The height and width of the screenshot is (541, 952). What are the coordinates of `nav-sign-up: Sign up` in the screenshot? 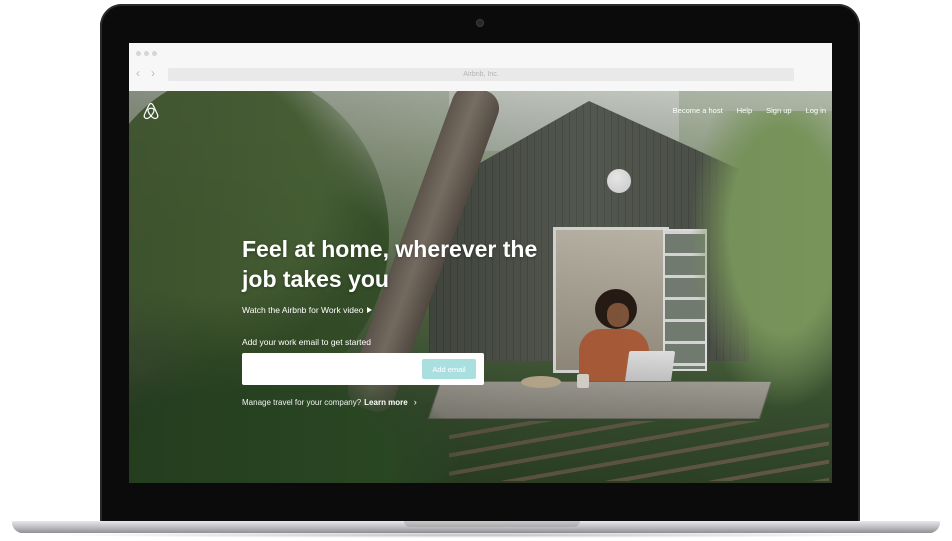 It's located at (778, 110).